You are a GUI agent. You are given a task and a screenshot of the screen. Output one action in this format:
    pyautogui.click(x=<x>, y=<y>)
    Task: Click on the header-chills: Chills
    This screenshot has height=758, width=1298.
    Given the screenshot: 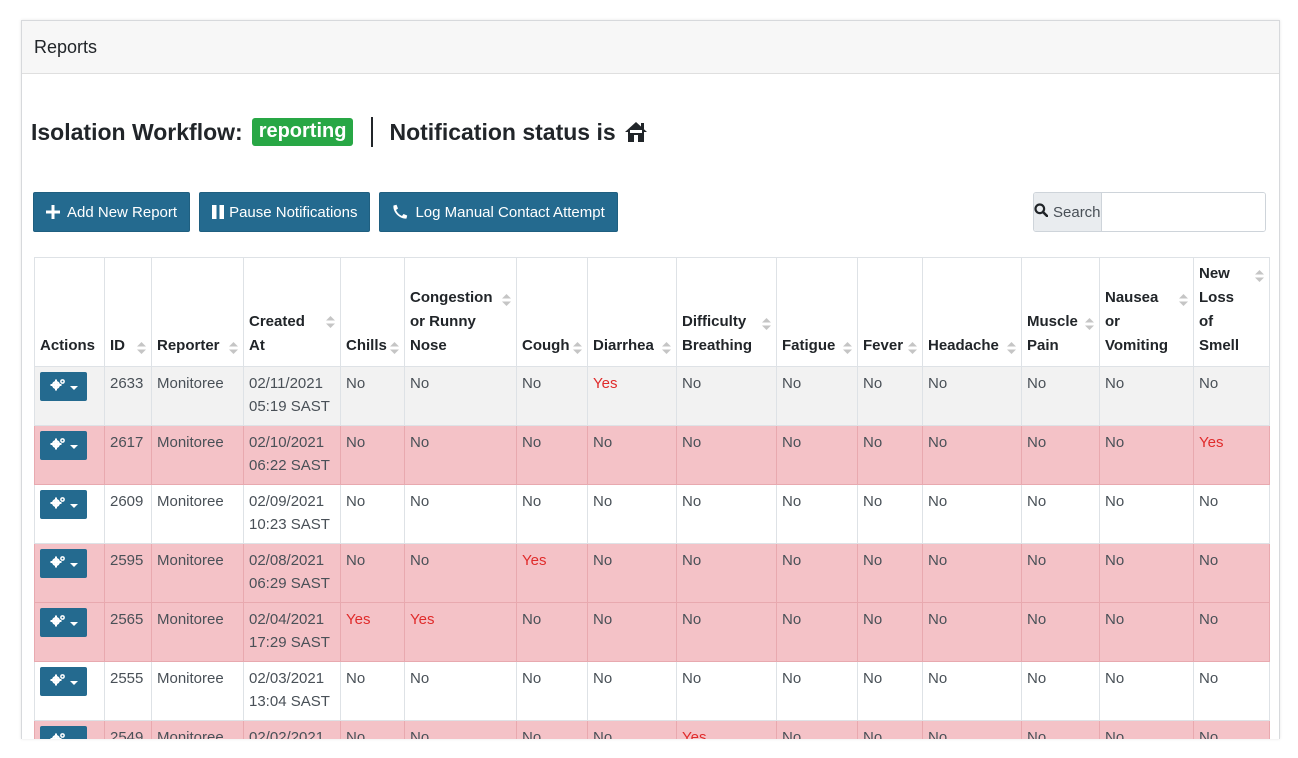 What is the action you would take?
    pyautogui.click(x=372, y=312)
    